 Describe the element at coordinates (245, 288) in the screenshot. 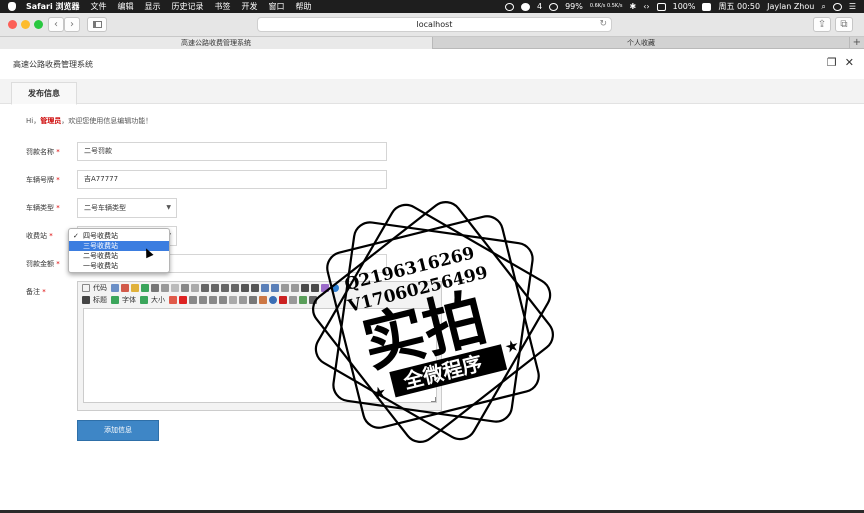

I see `ordered-list-icon` at that location.